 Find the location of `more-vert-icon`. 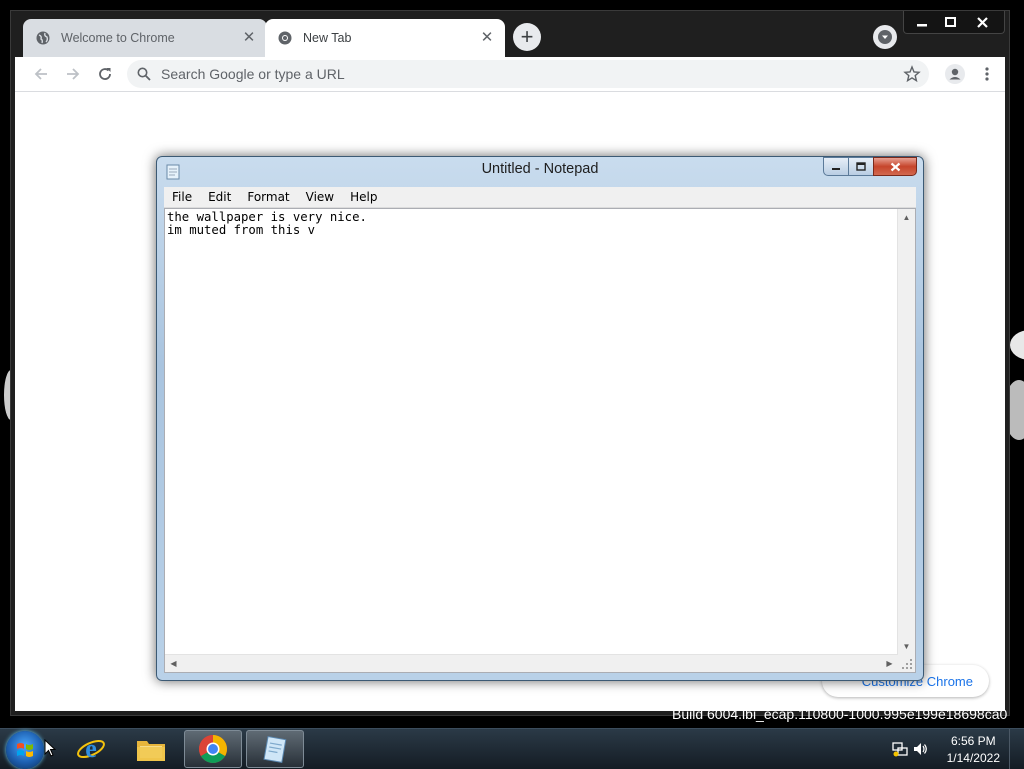

more-vert-icon is located at coordinates (987, 74).